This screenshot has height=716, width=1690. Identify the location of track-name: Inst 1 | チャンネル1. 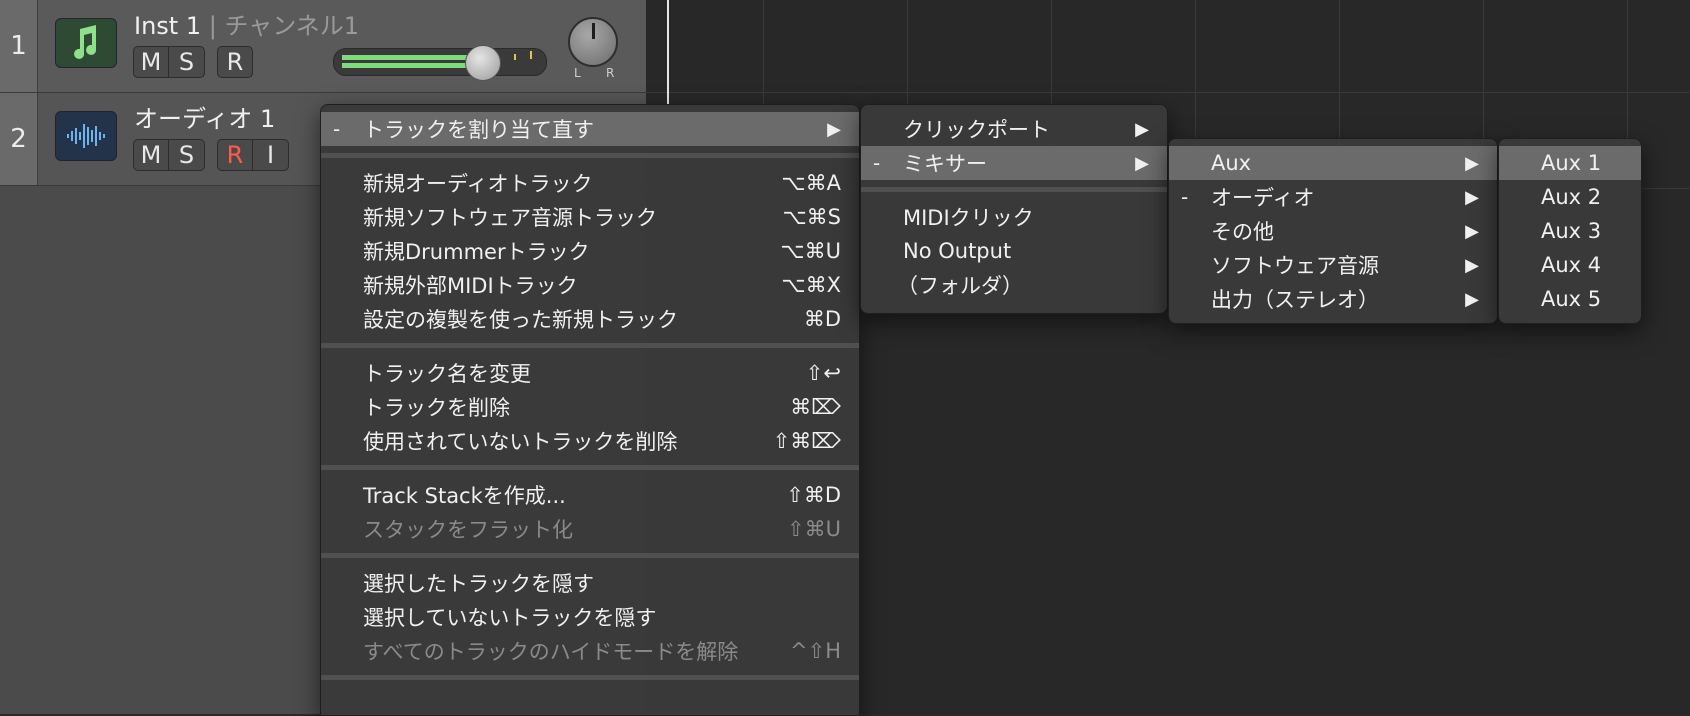
(247, 26).